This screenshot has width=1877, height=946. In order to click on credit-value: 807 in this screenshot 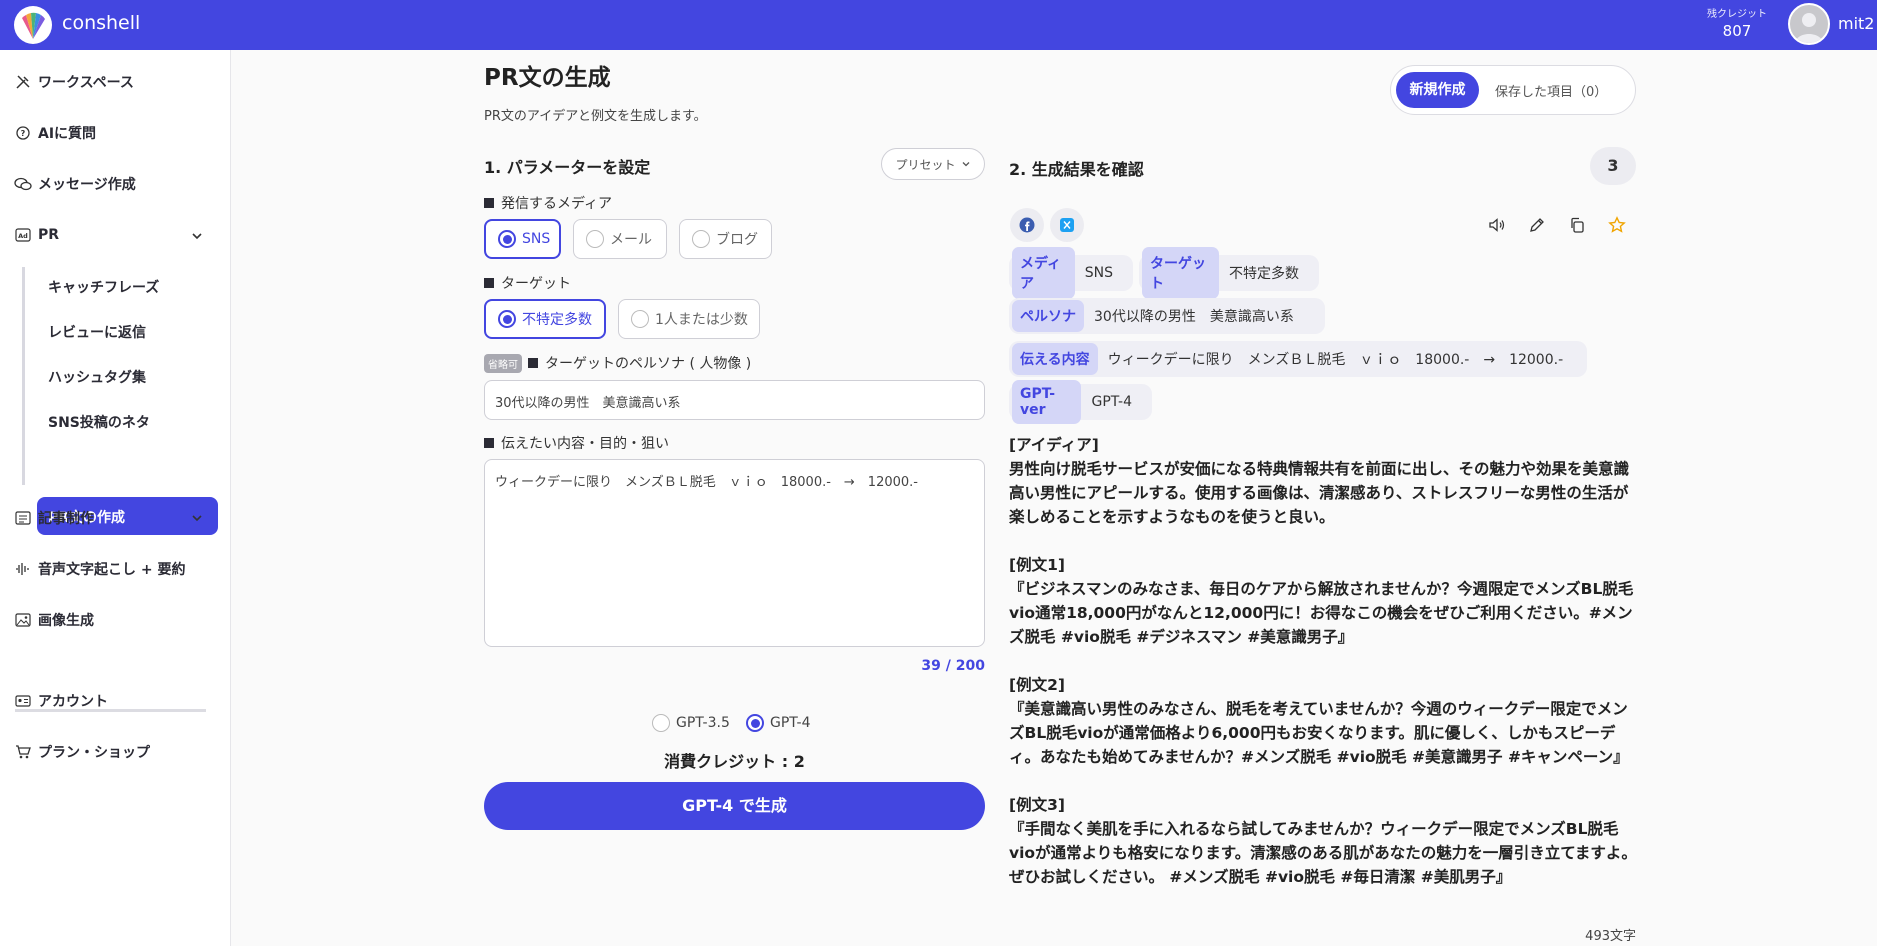, I will do `click(1737, 31)`.